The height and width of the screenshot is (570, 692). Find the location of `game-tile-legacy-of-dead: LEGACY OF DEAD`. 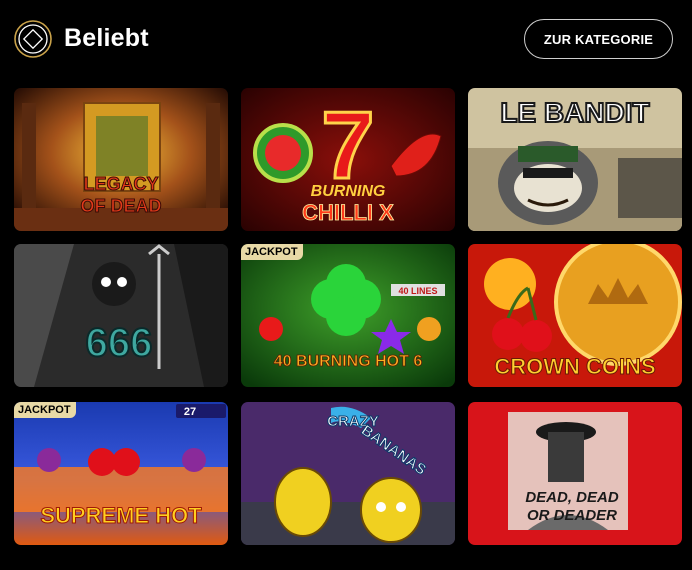

game-tile-legacy-of-dead: LEGACY OF DEAD is located at coordinates (121, 159).